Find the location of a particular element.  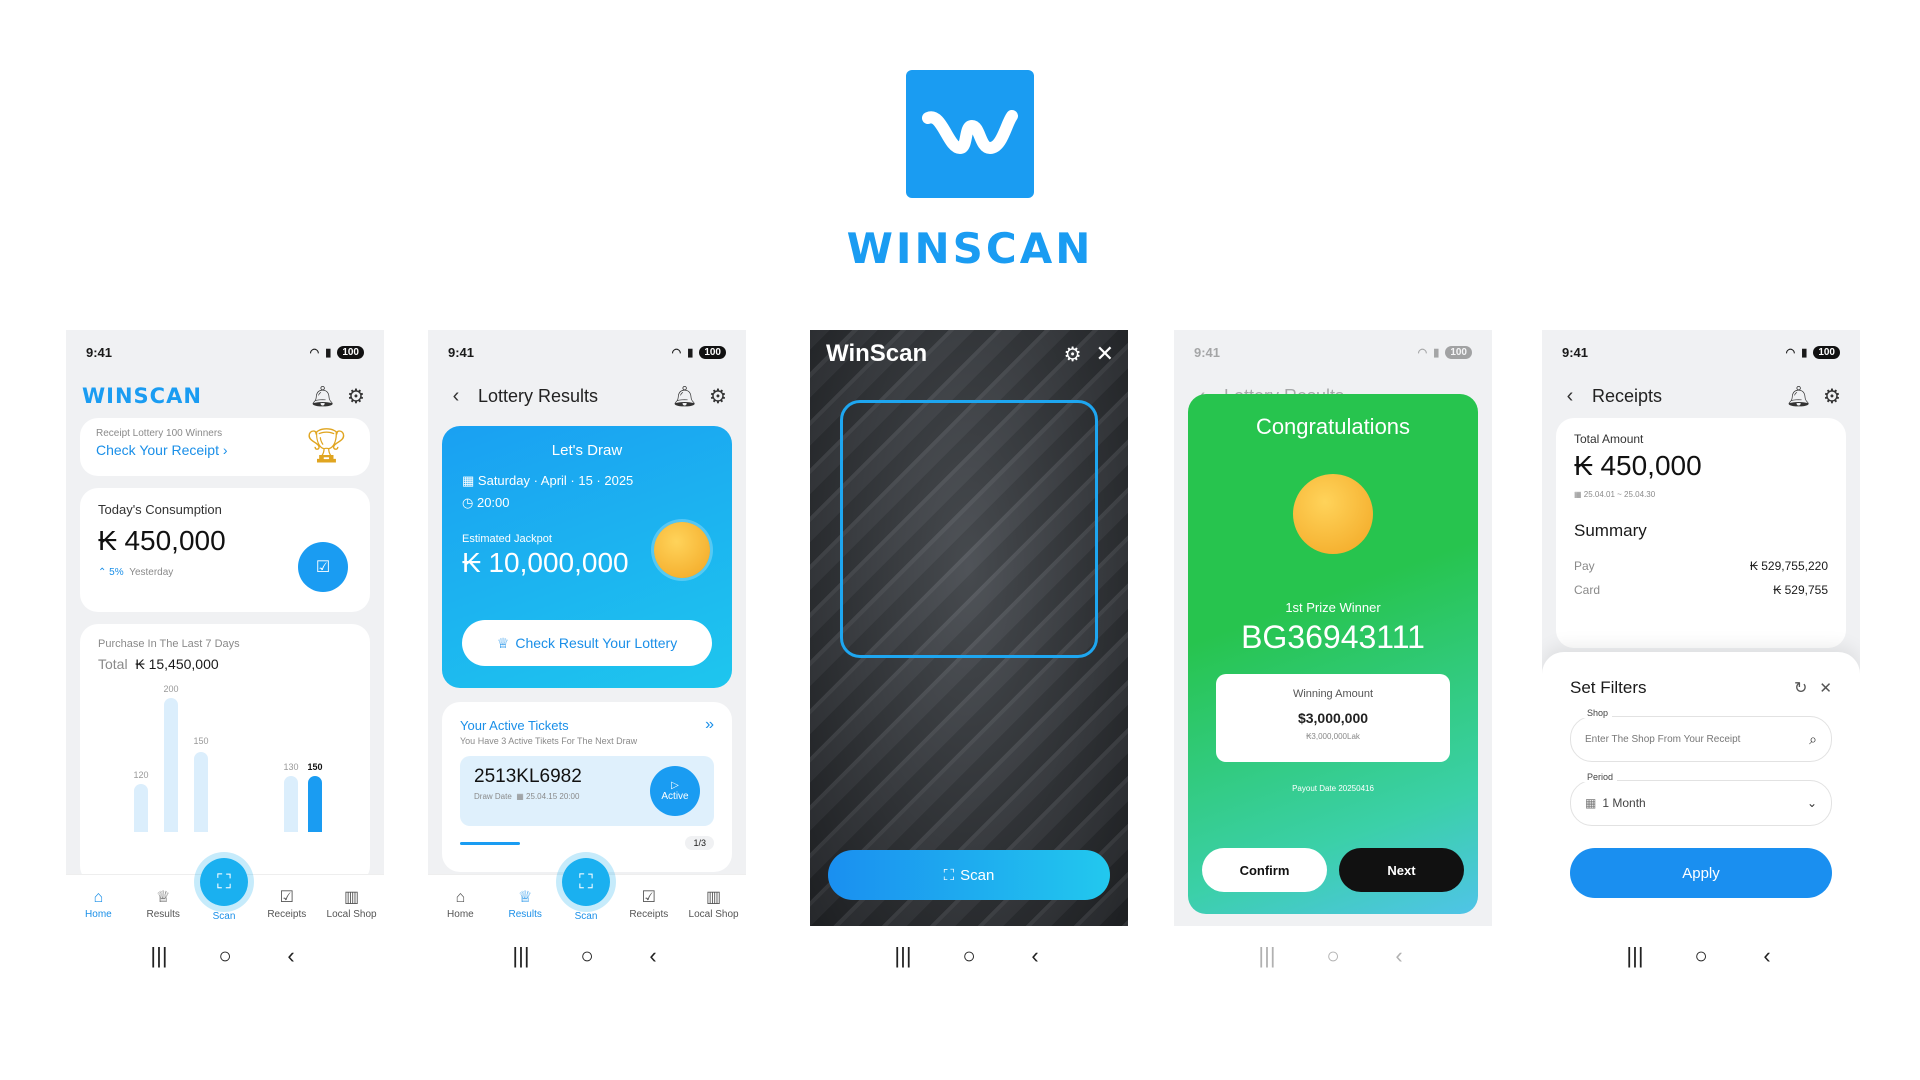

weekly-bar-chart: 120 200 150 130 150 is located at coordinates (225, 757).